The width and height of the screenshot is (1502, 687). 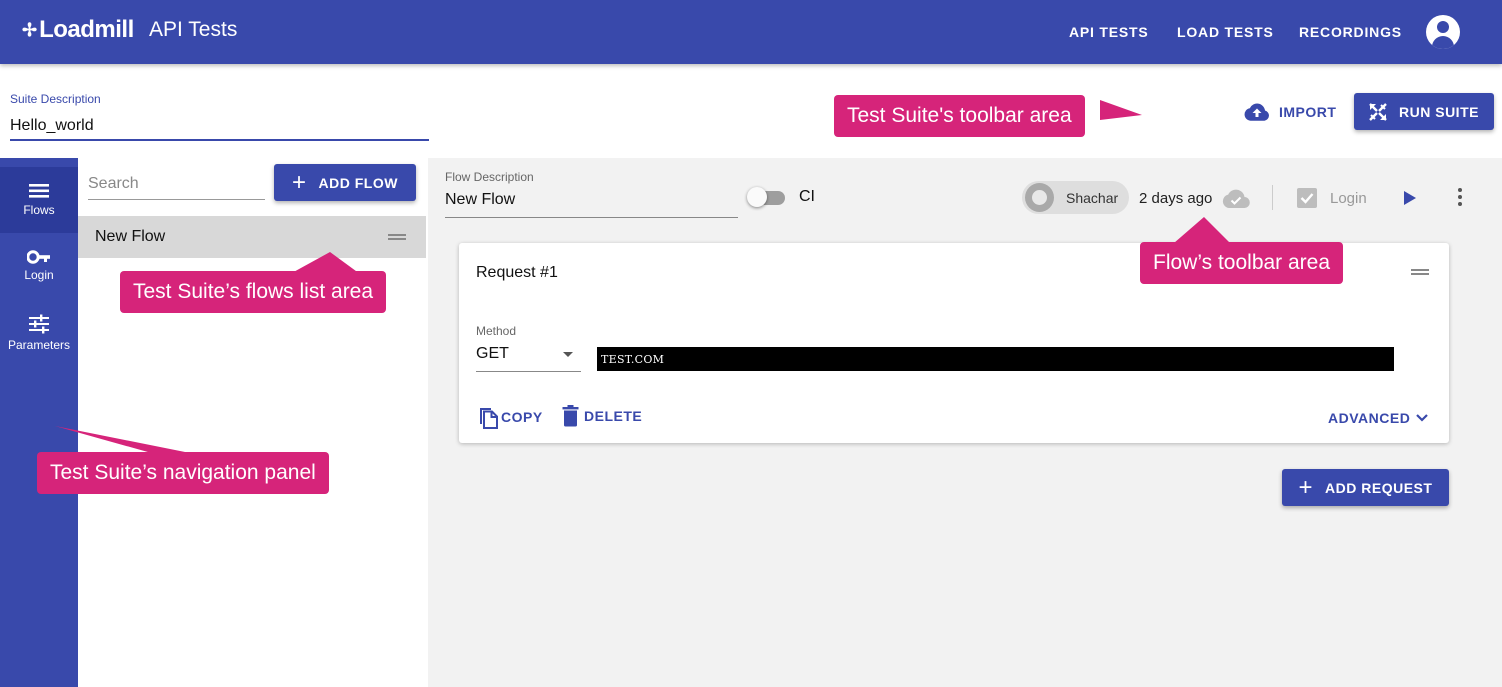 What do you see at coordinates (1443, 32) in the screenshot?
I see `account-icon` at bounding box center [1443, 32].